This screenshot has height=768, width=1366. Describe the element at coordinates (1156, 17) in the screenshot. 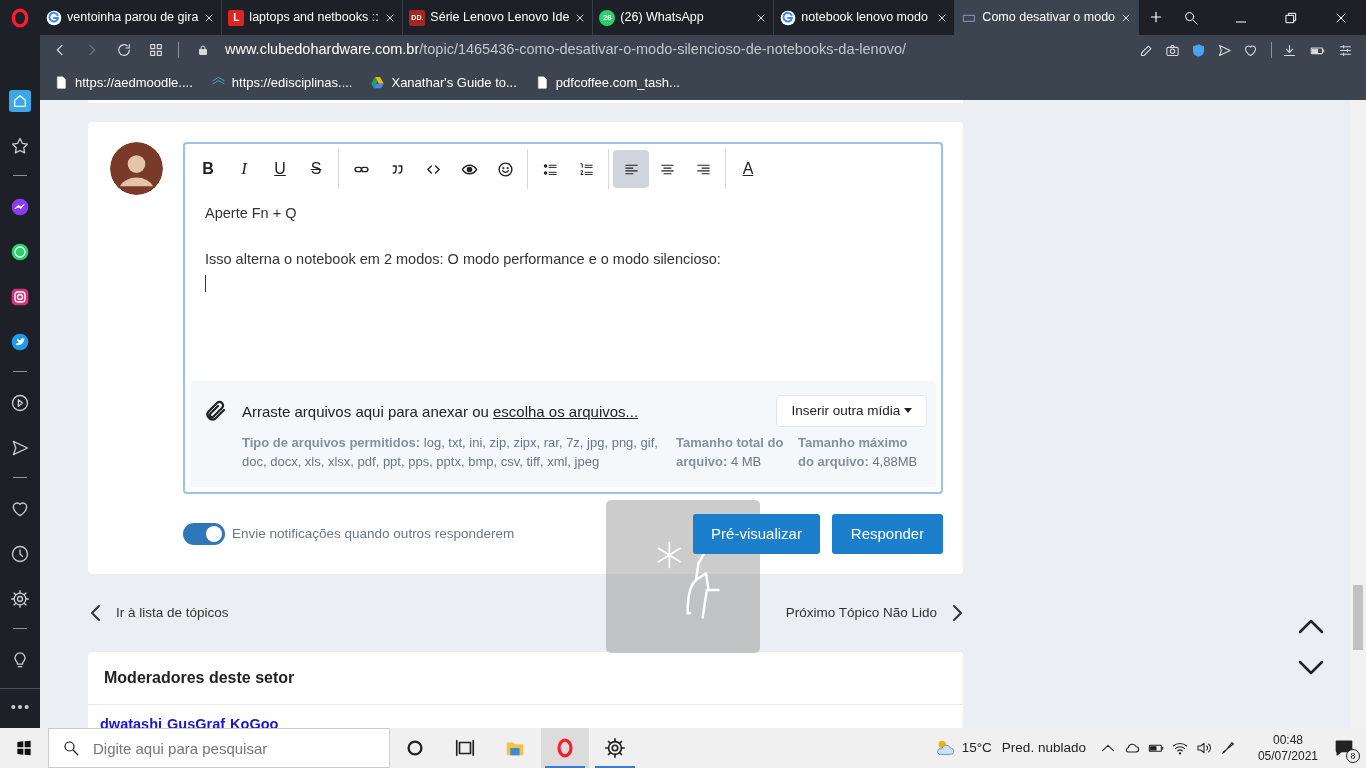

I see `new-tab-icon` at that location.